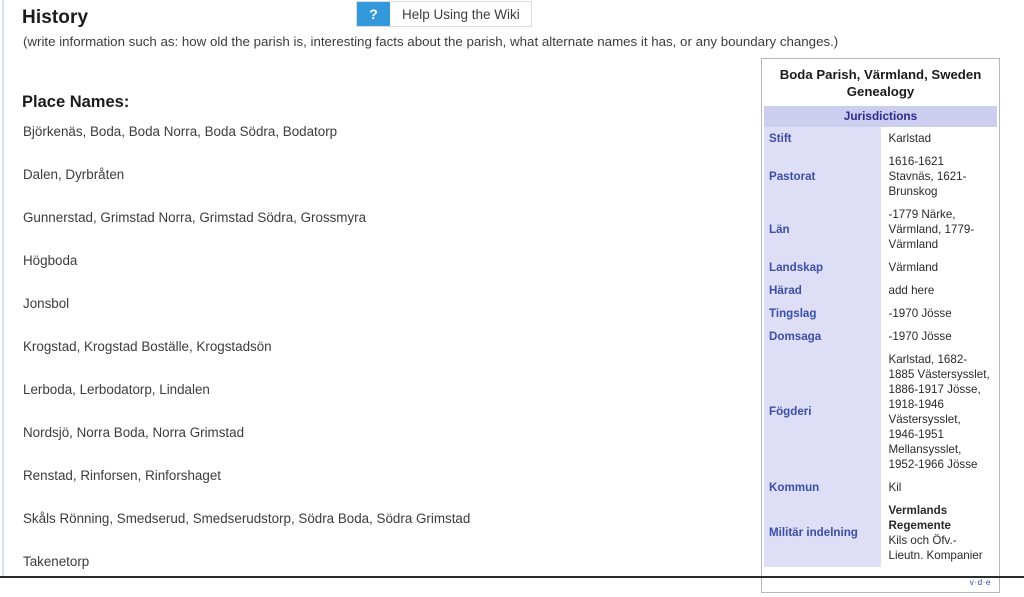 This screenshot has height=597, width=1024. What do you see at coordinates (50, 260) in the screenshot?
I see `list-item: Högboda` at bounding box center [50, 260].